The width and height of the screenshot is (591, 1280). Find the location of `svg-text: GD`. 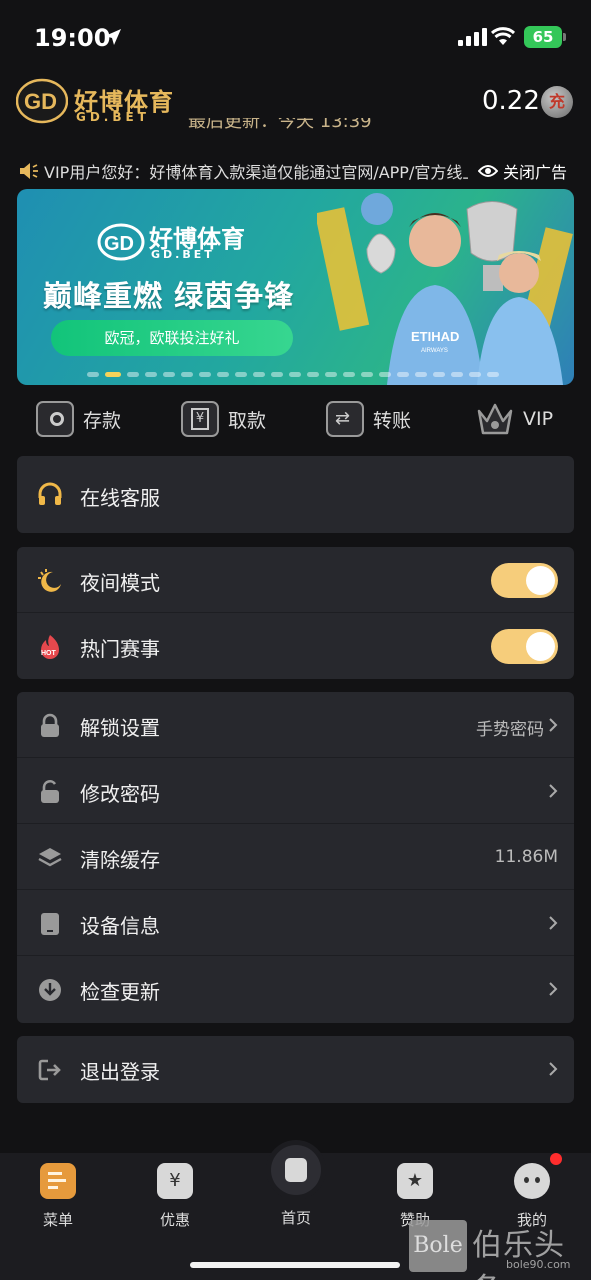

svg-text: GD is located at coordinates (119, 244).